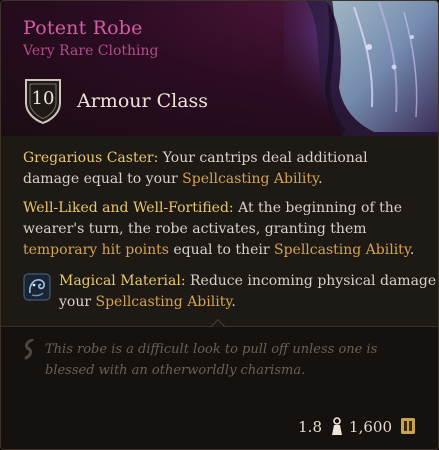 This screenshot has height=450, width=439. I want to click on passive-text: Reduce incoming physical damage by, so click(312, 281).